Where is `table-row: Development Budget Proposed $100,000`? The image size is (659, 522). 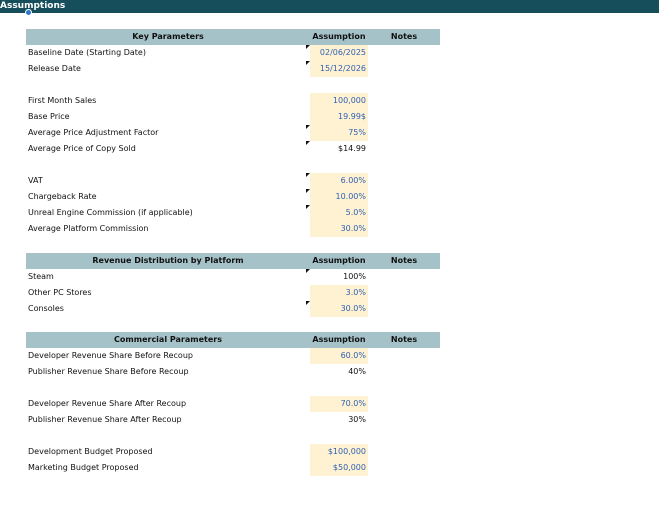
table-row: Development Budget Proposed $100,000 is located at coordinates (233, 452).